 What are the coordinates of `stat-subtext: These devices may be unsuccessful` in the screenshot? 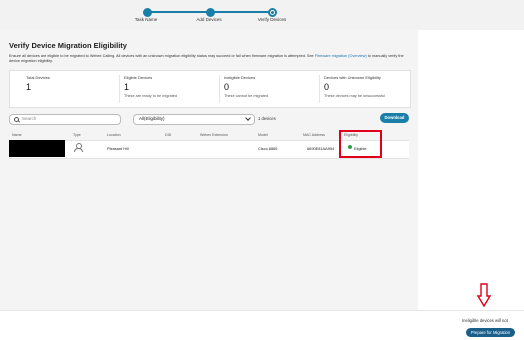 It's located at (354, 96).